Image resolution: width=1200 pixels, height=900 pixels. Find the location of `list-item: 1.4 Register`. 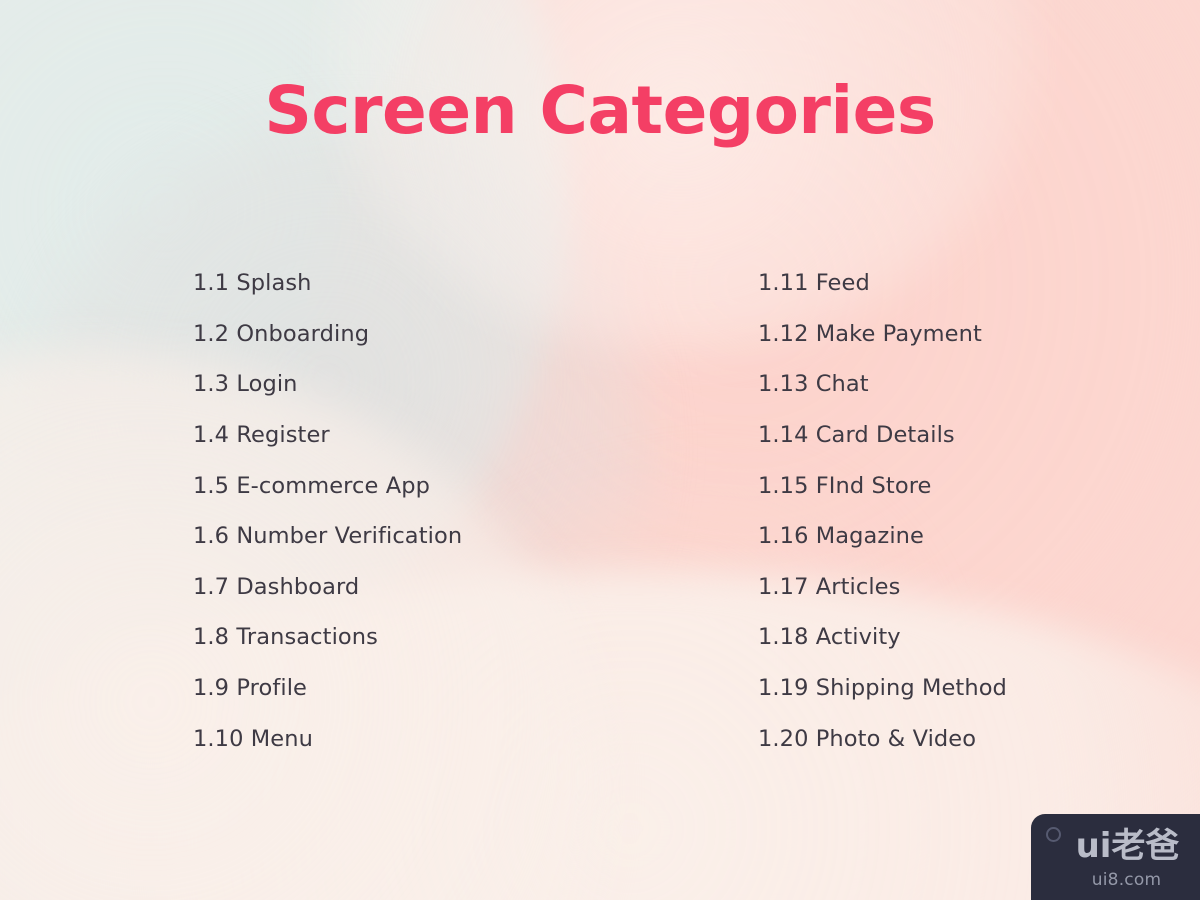

list-item: 1.4 Register is located at coordinates (327, 435).